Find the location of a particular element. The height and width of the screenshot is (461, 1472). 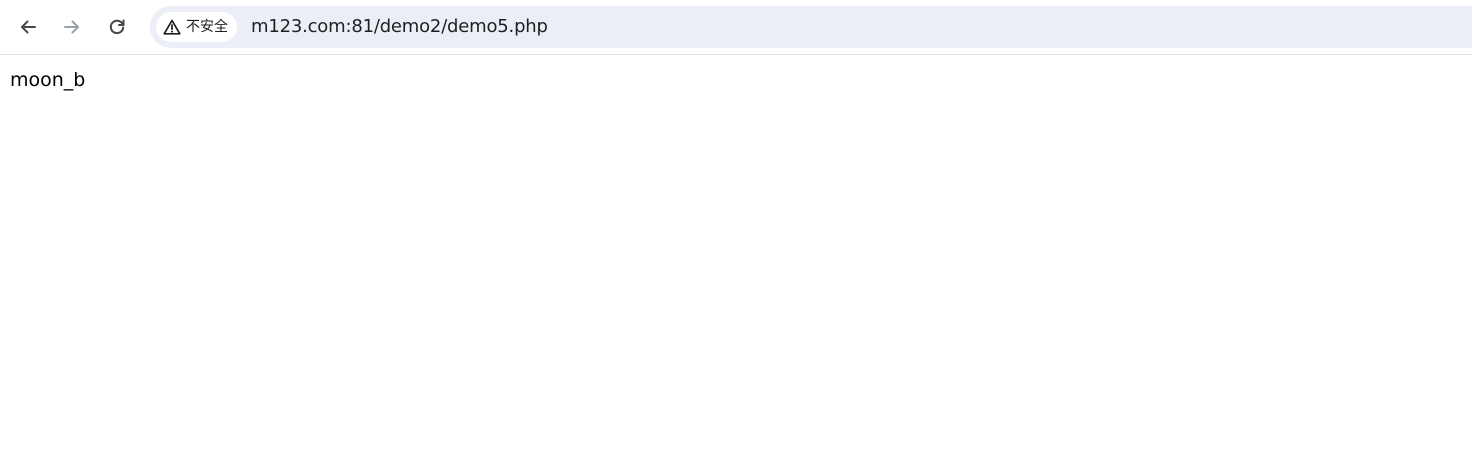

address-bar: 不安全 m123.com:81/demo2/demo5.php is located at coordinates (811, 27).